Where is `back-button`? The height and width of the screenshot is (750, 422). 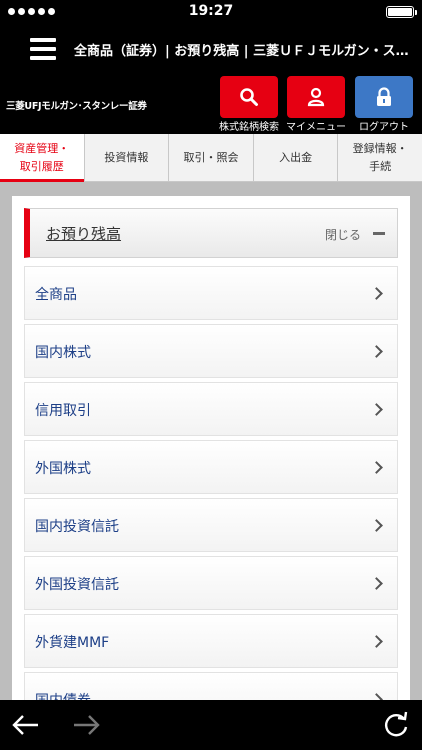
back-button is located at coordinates (26, 725).